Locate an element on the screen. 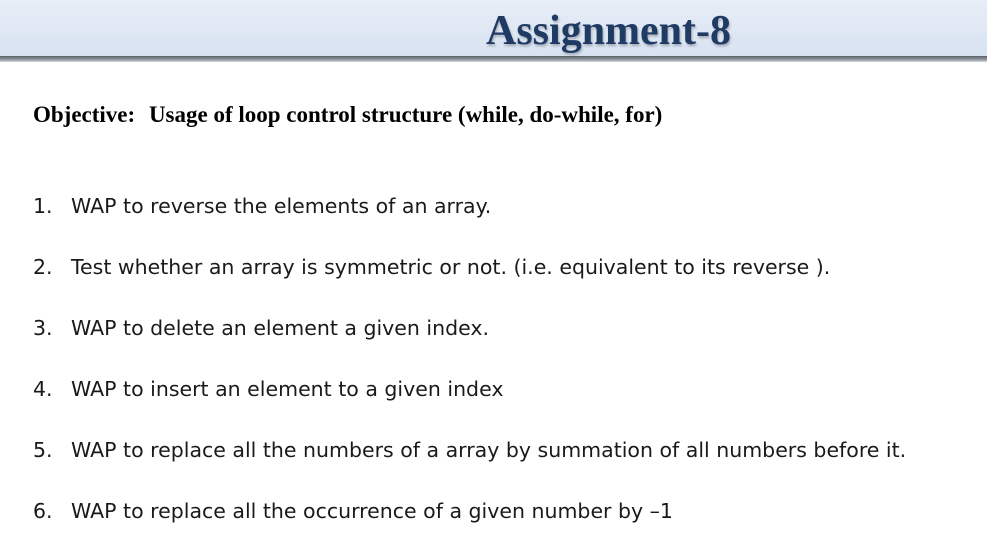 This screenshot has width=987, height=556. page-title: Assignment-8 is located at coordinates (609, 31).